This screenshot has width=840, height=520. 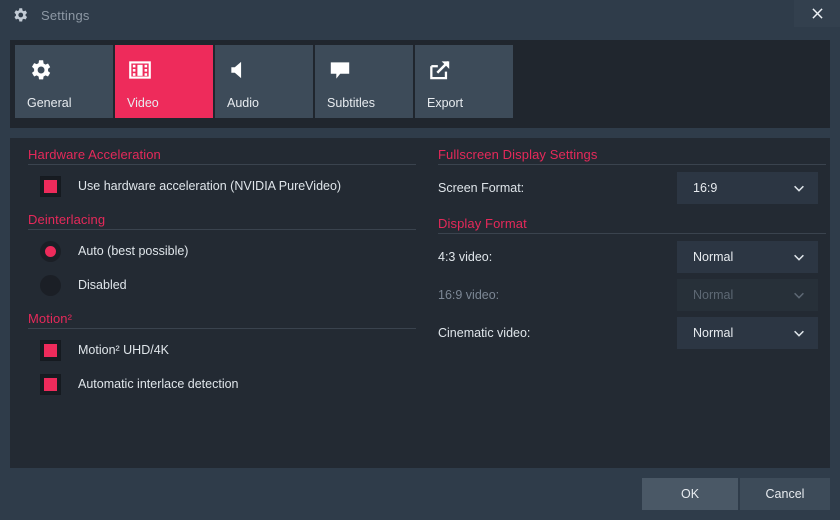 What do you see at coordinates (420, 15) in the screenshot?
I see `title-bar: Settings` at bounding box center [420, 15].